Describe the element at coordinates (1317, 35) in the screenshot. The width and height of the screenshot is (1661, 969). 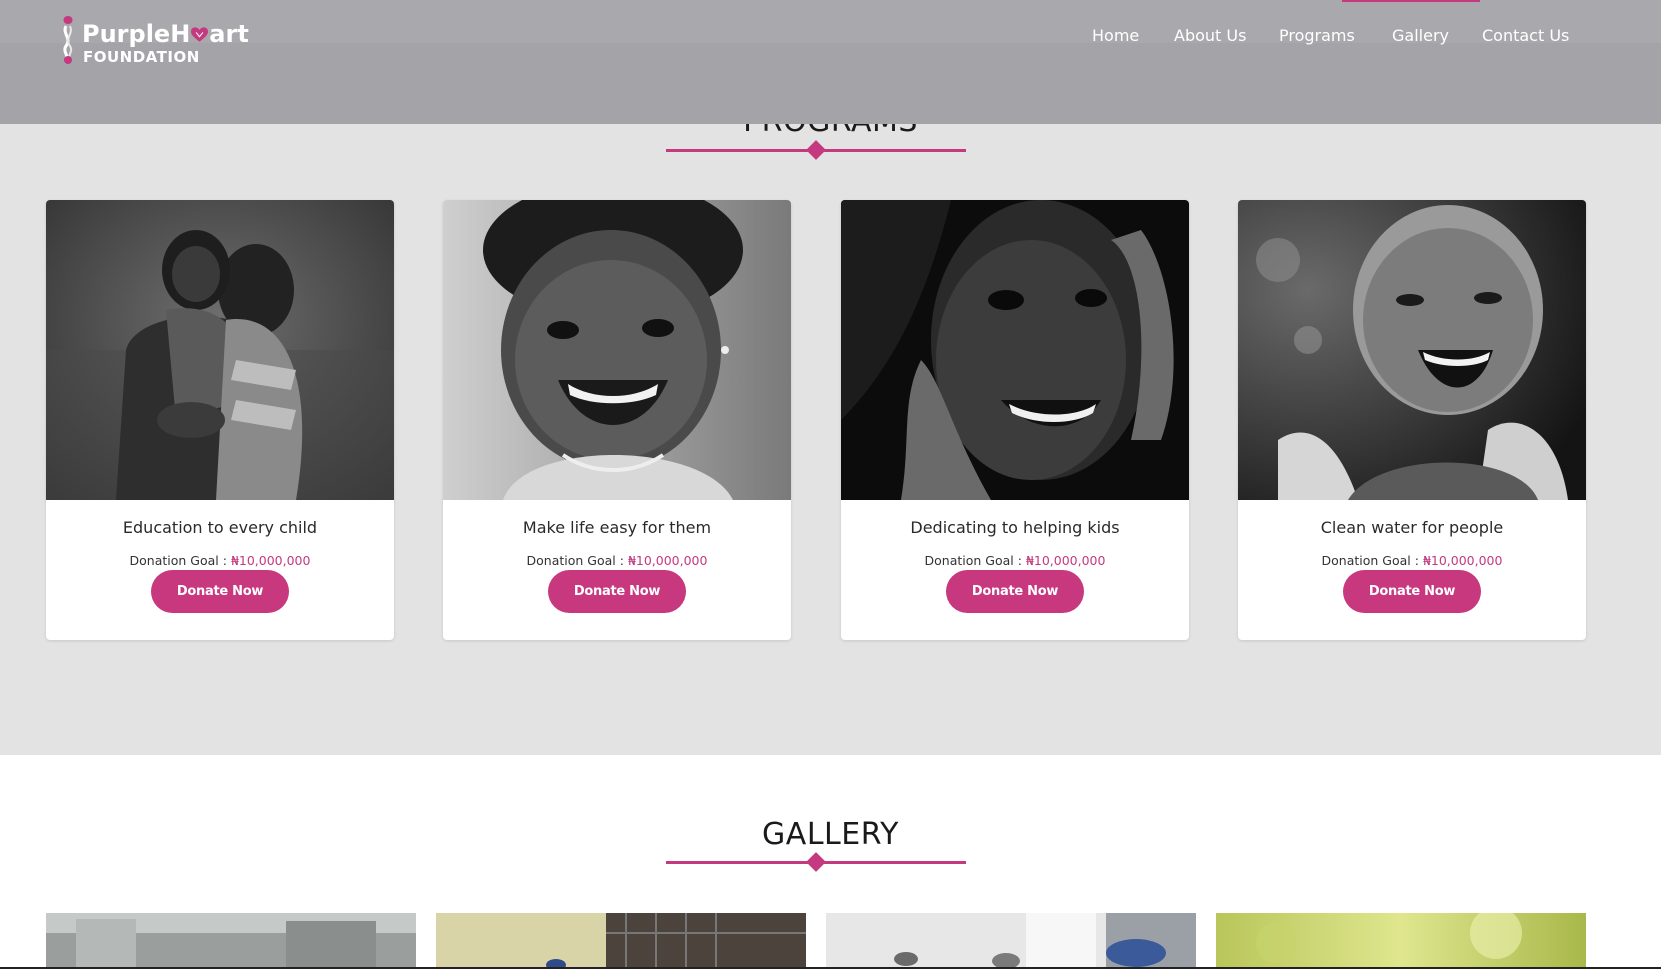
I see `nav-programs: Programs` at that location.